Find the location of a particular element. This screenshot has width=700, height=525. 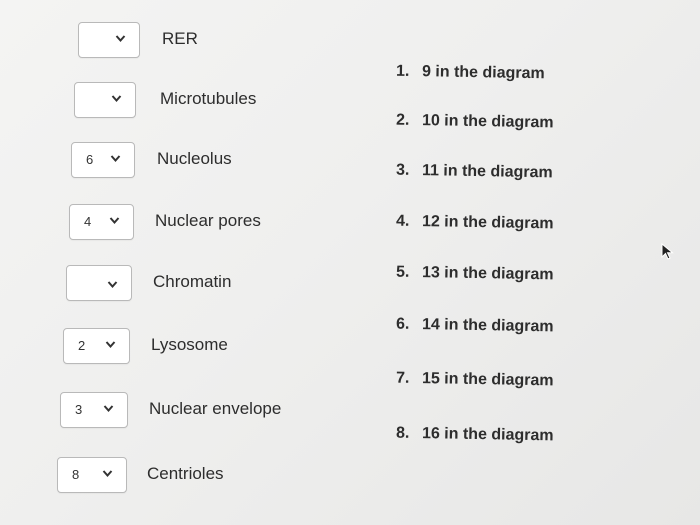

answer-text: 16 in the diagram is located at coordinates (487, 435).